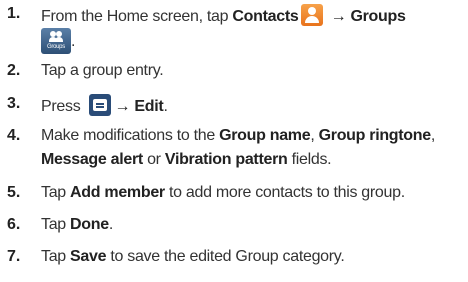 This screenshot has width=468, height=282. Describe the element at coordinates (226, 159) in the screenshot. I see `vibration-pattern-label: Vibration pattern` at that location.